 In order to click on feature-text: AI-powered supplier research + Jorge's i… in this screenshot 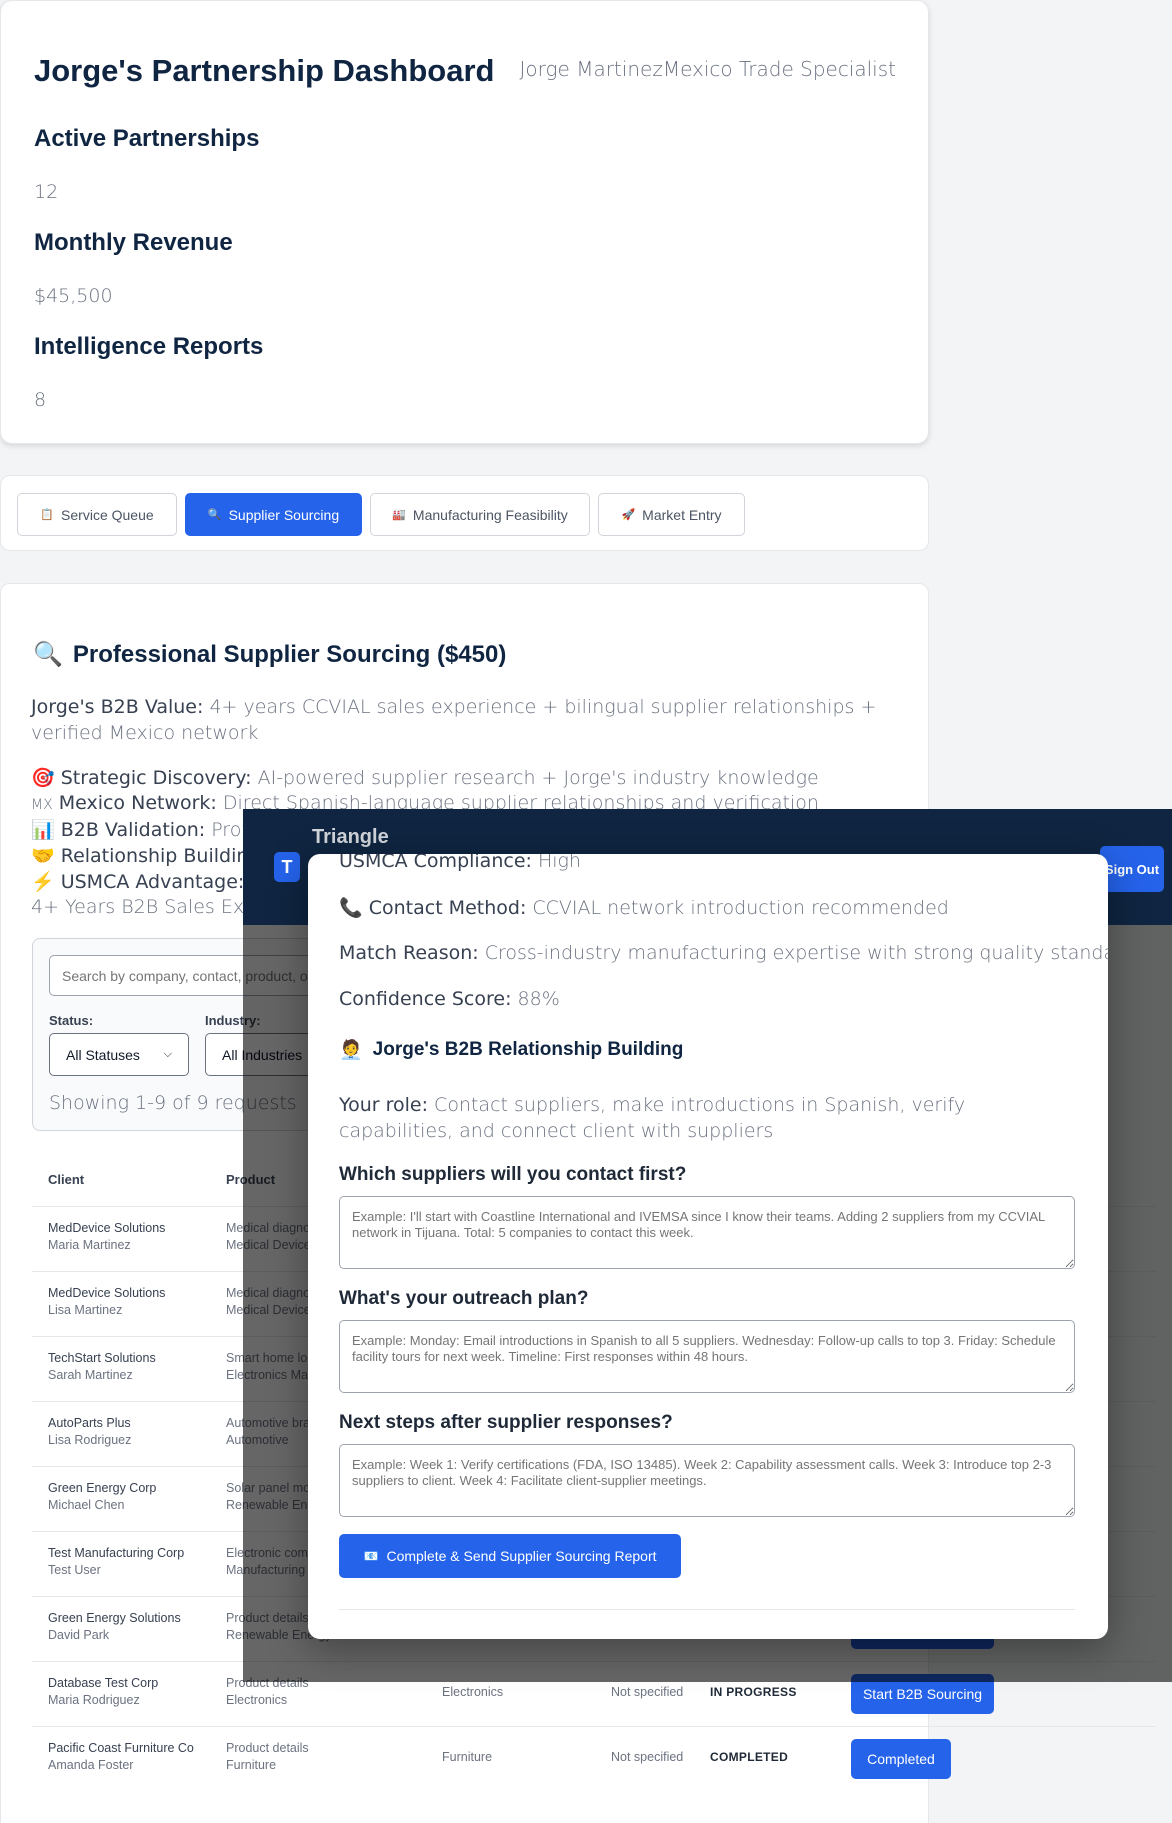, I will do `click(538, 778)`.